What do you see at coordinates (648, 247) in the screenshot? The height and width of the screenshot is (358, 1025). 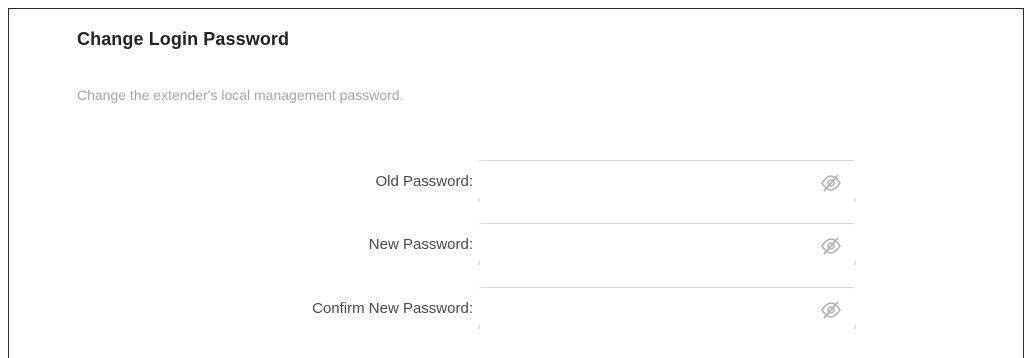 I see `new-password-input` at bounding box center [648, 247].